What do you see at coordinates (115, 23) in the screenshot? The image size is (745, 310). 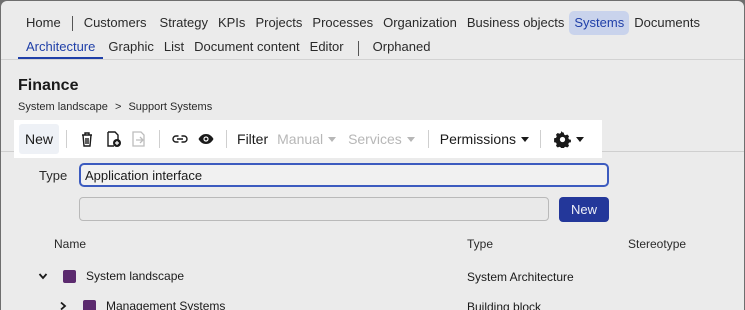 I see `nav-customers: Customers` at bounding box center [115, 23].